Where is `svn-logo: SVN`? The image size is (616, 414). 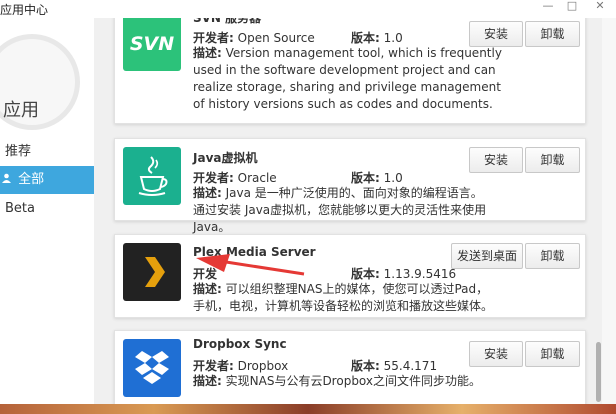
svn-logo: SVN is located at coordinates (152, 44).